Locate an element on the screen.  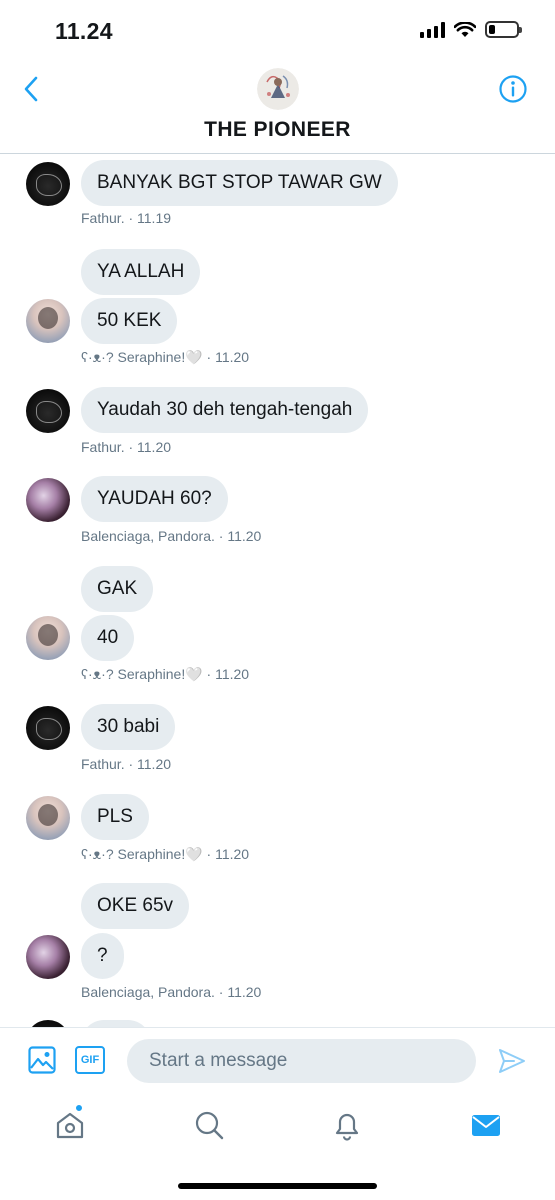
gif-button: GIF is located at coordinates (90, 1060).